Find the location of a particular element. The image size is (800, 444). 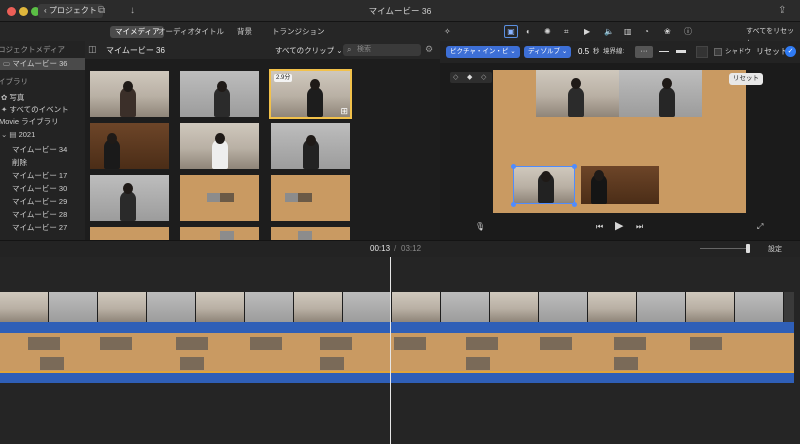

main-audio-waveform is located at coordinates (397, 327).